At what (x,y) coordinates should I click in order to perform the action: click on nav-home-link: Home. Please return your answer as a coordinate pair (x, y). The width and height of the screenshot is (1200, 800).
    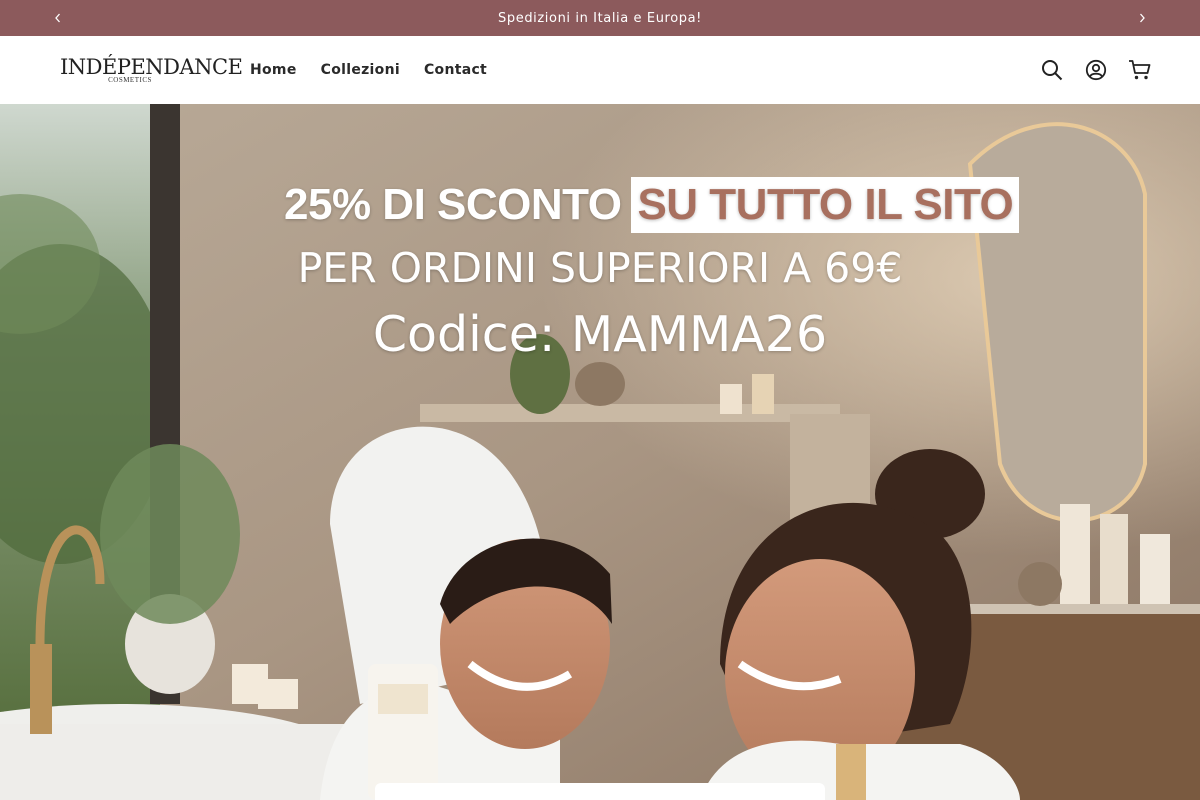
    Looking at the image, I should click on (273, 70).